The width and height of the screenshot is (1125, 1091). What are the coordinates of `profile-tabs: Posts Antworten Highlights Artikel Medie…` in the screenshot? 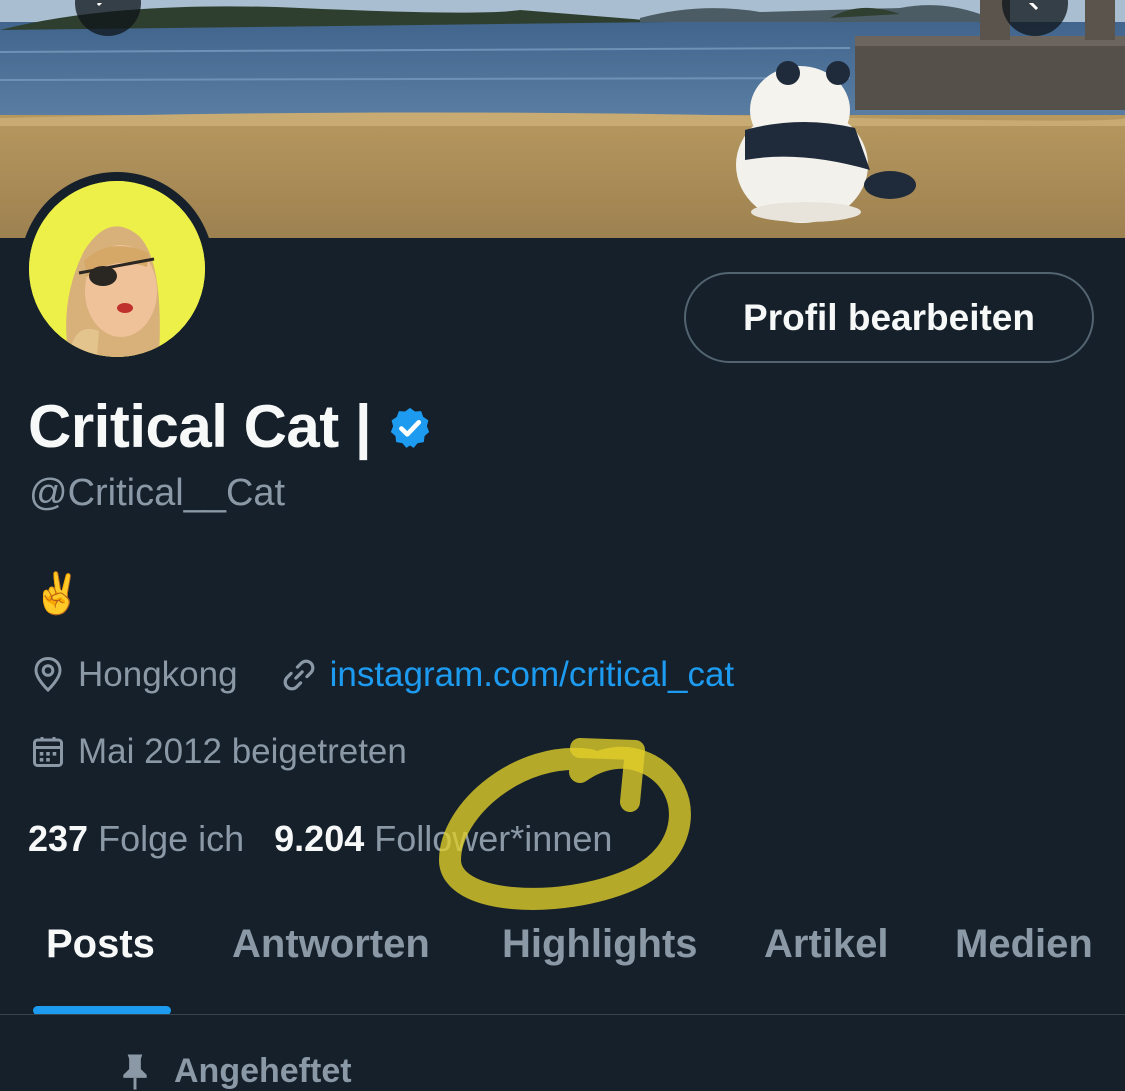 It's located at (562, 957).